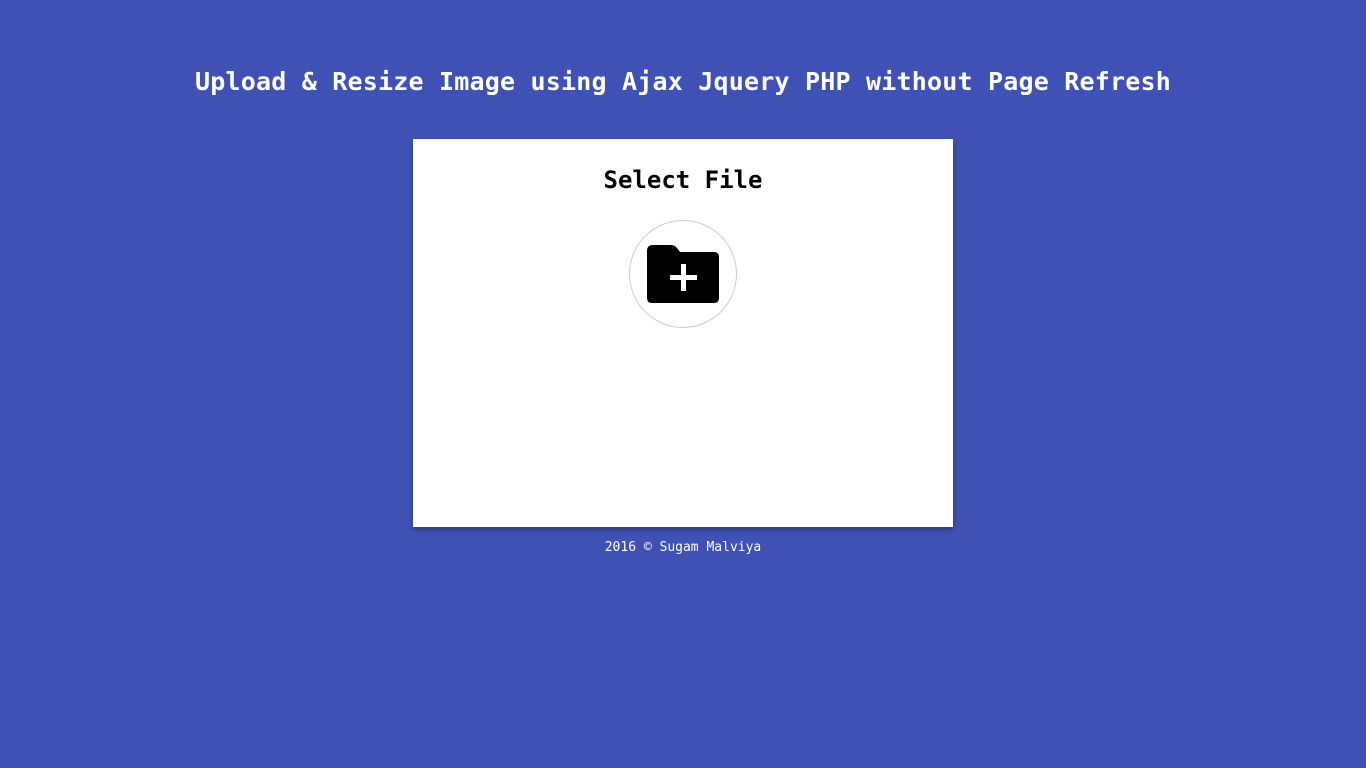 The image size is (1366, 768). I want to click on folder-plus-icon, so click(683, 274).